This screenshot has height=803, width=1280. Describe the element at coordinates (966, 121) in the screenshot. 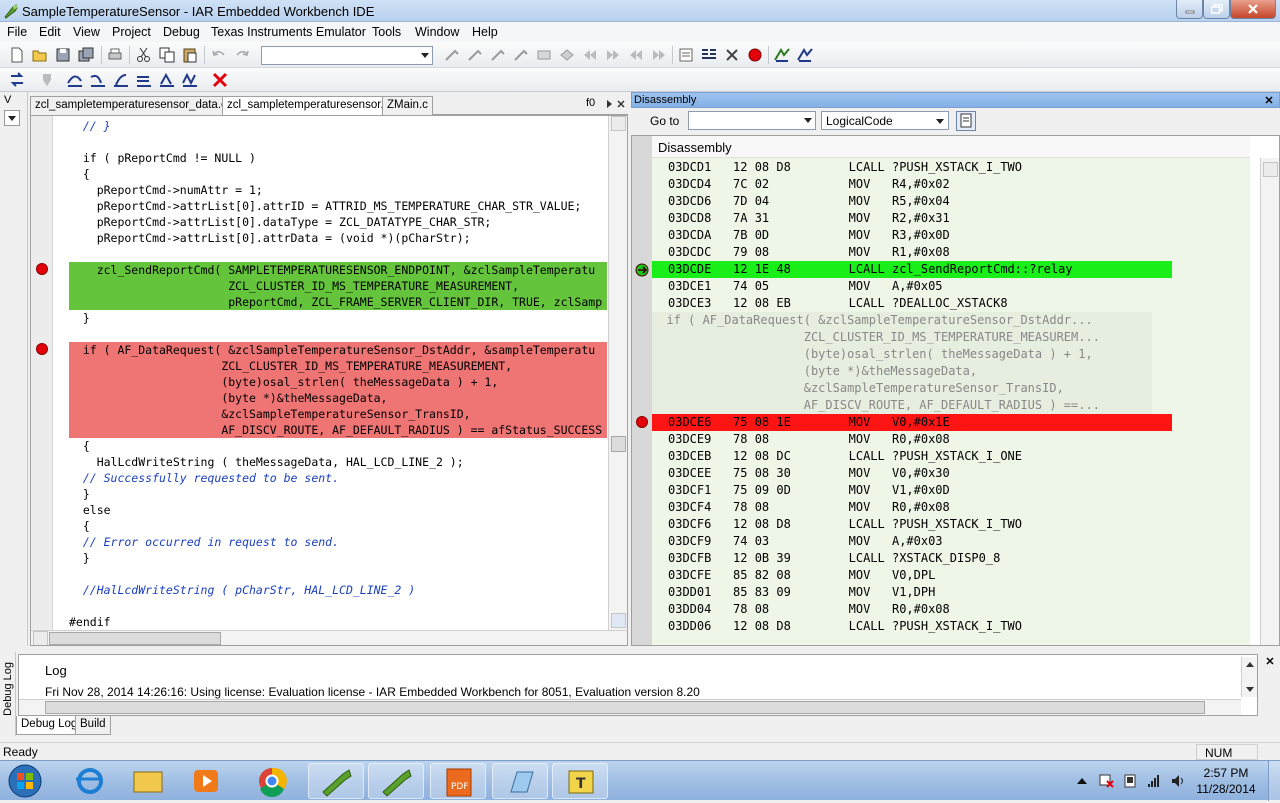

I see `disassembly-options-icon` at that location.